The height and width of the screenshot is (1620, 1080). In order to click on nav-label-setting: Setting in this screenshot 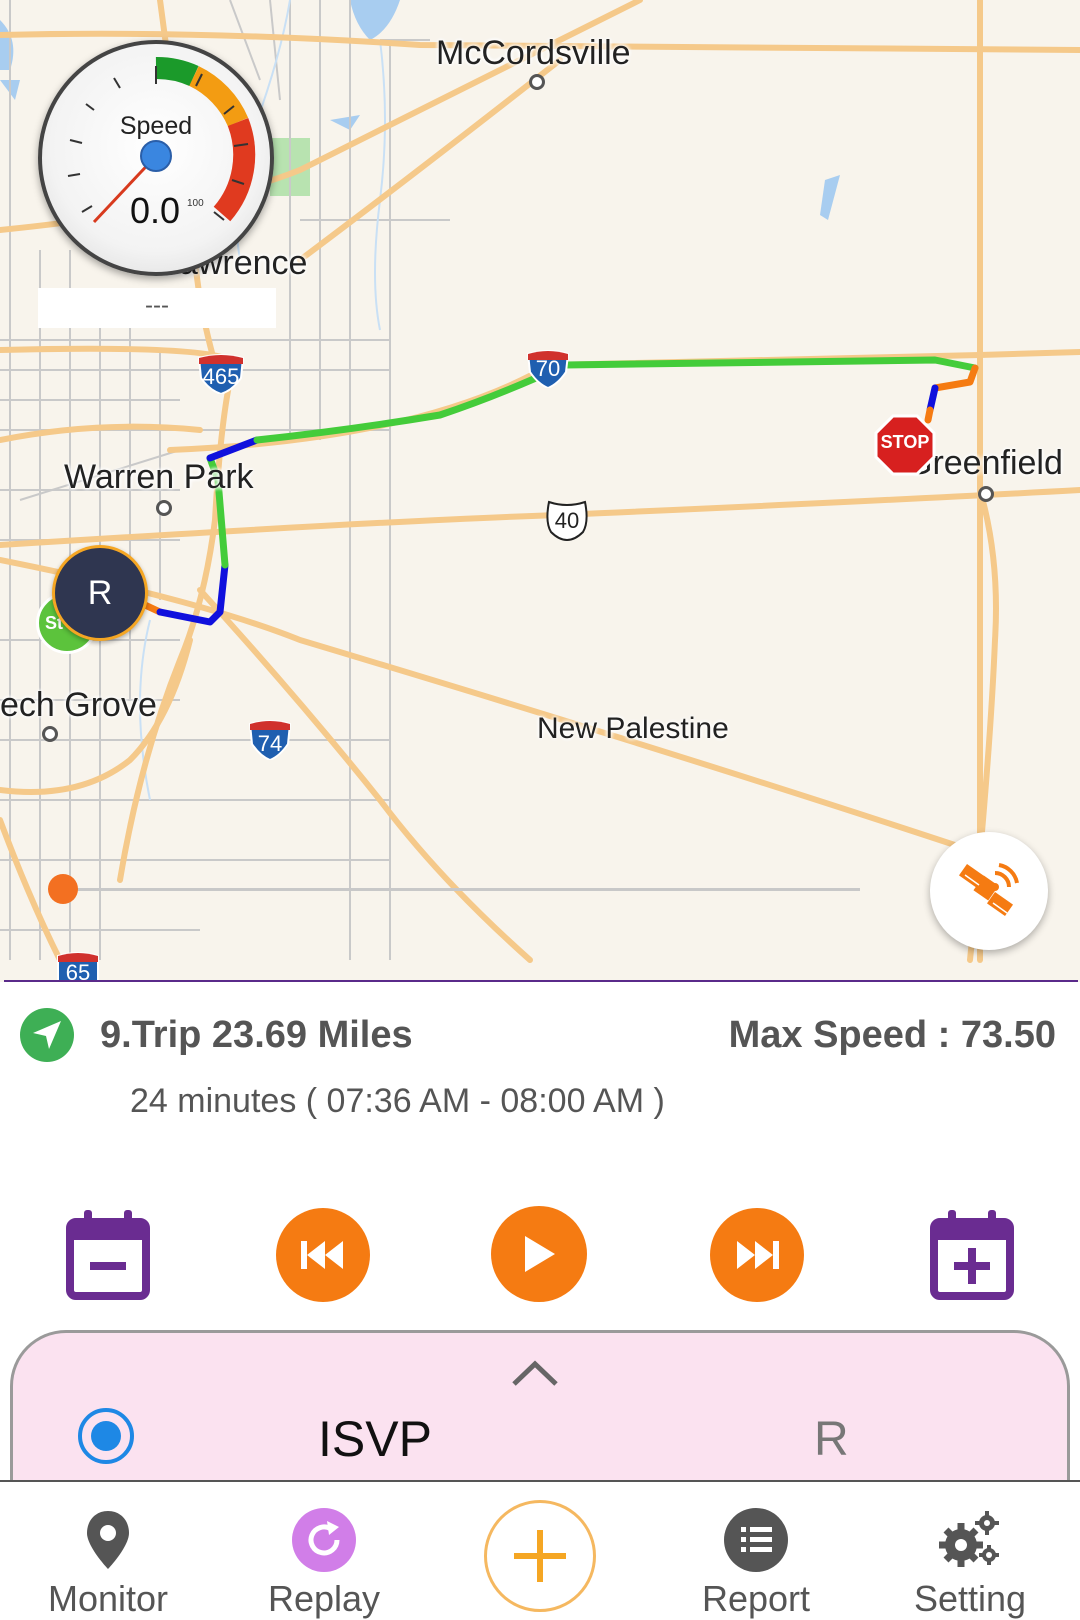, I will do `click(970, 1598)`.